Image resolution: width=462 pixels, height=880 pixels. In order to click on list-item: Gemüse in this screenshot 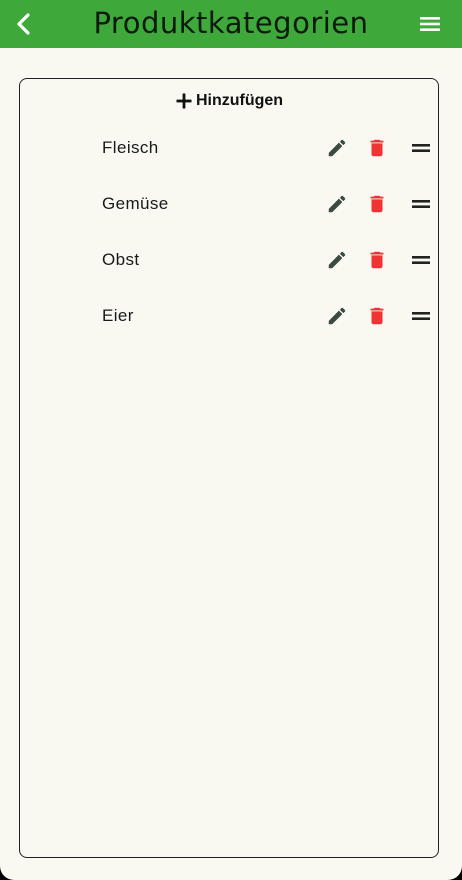, I will do `click(229, 204)`.